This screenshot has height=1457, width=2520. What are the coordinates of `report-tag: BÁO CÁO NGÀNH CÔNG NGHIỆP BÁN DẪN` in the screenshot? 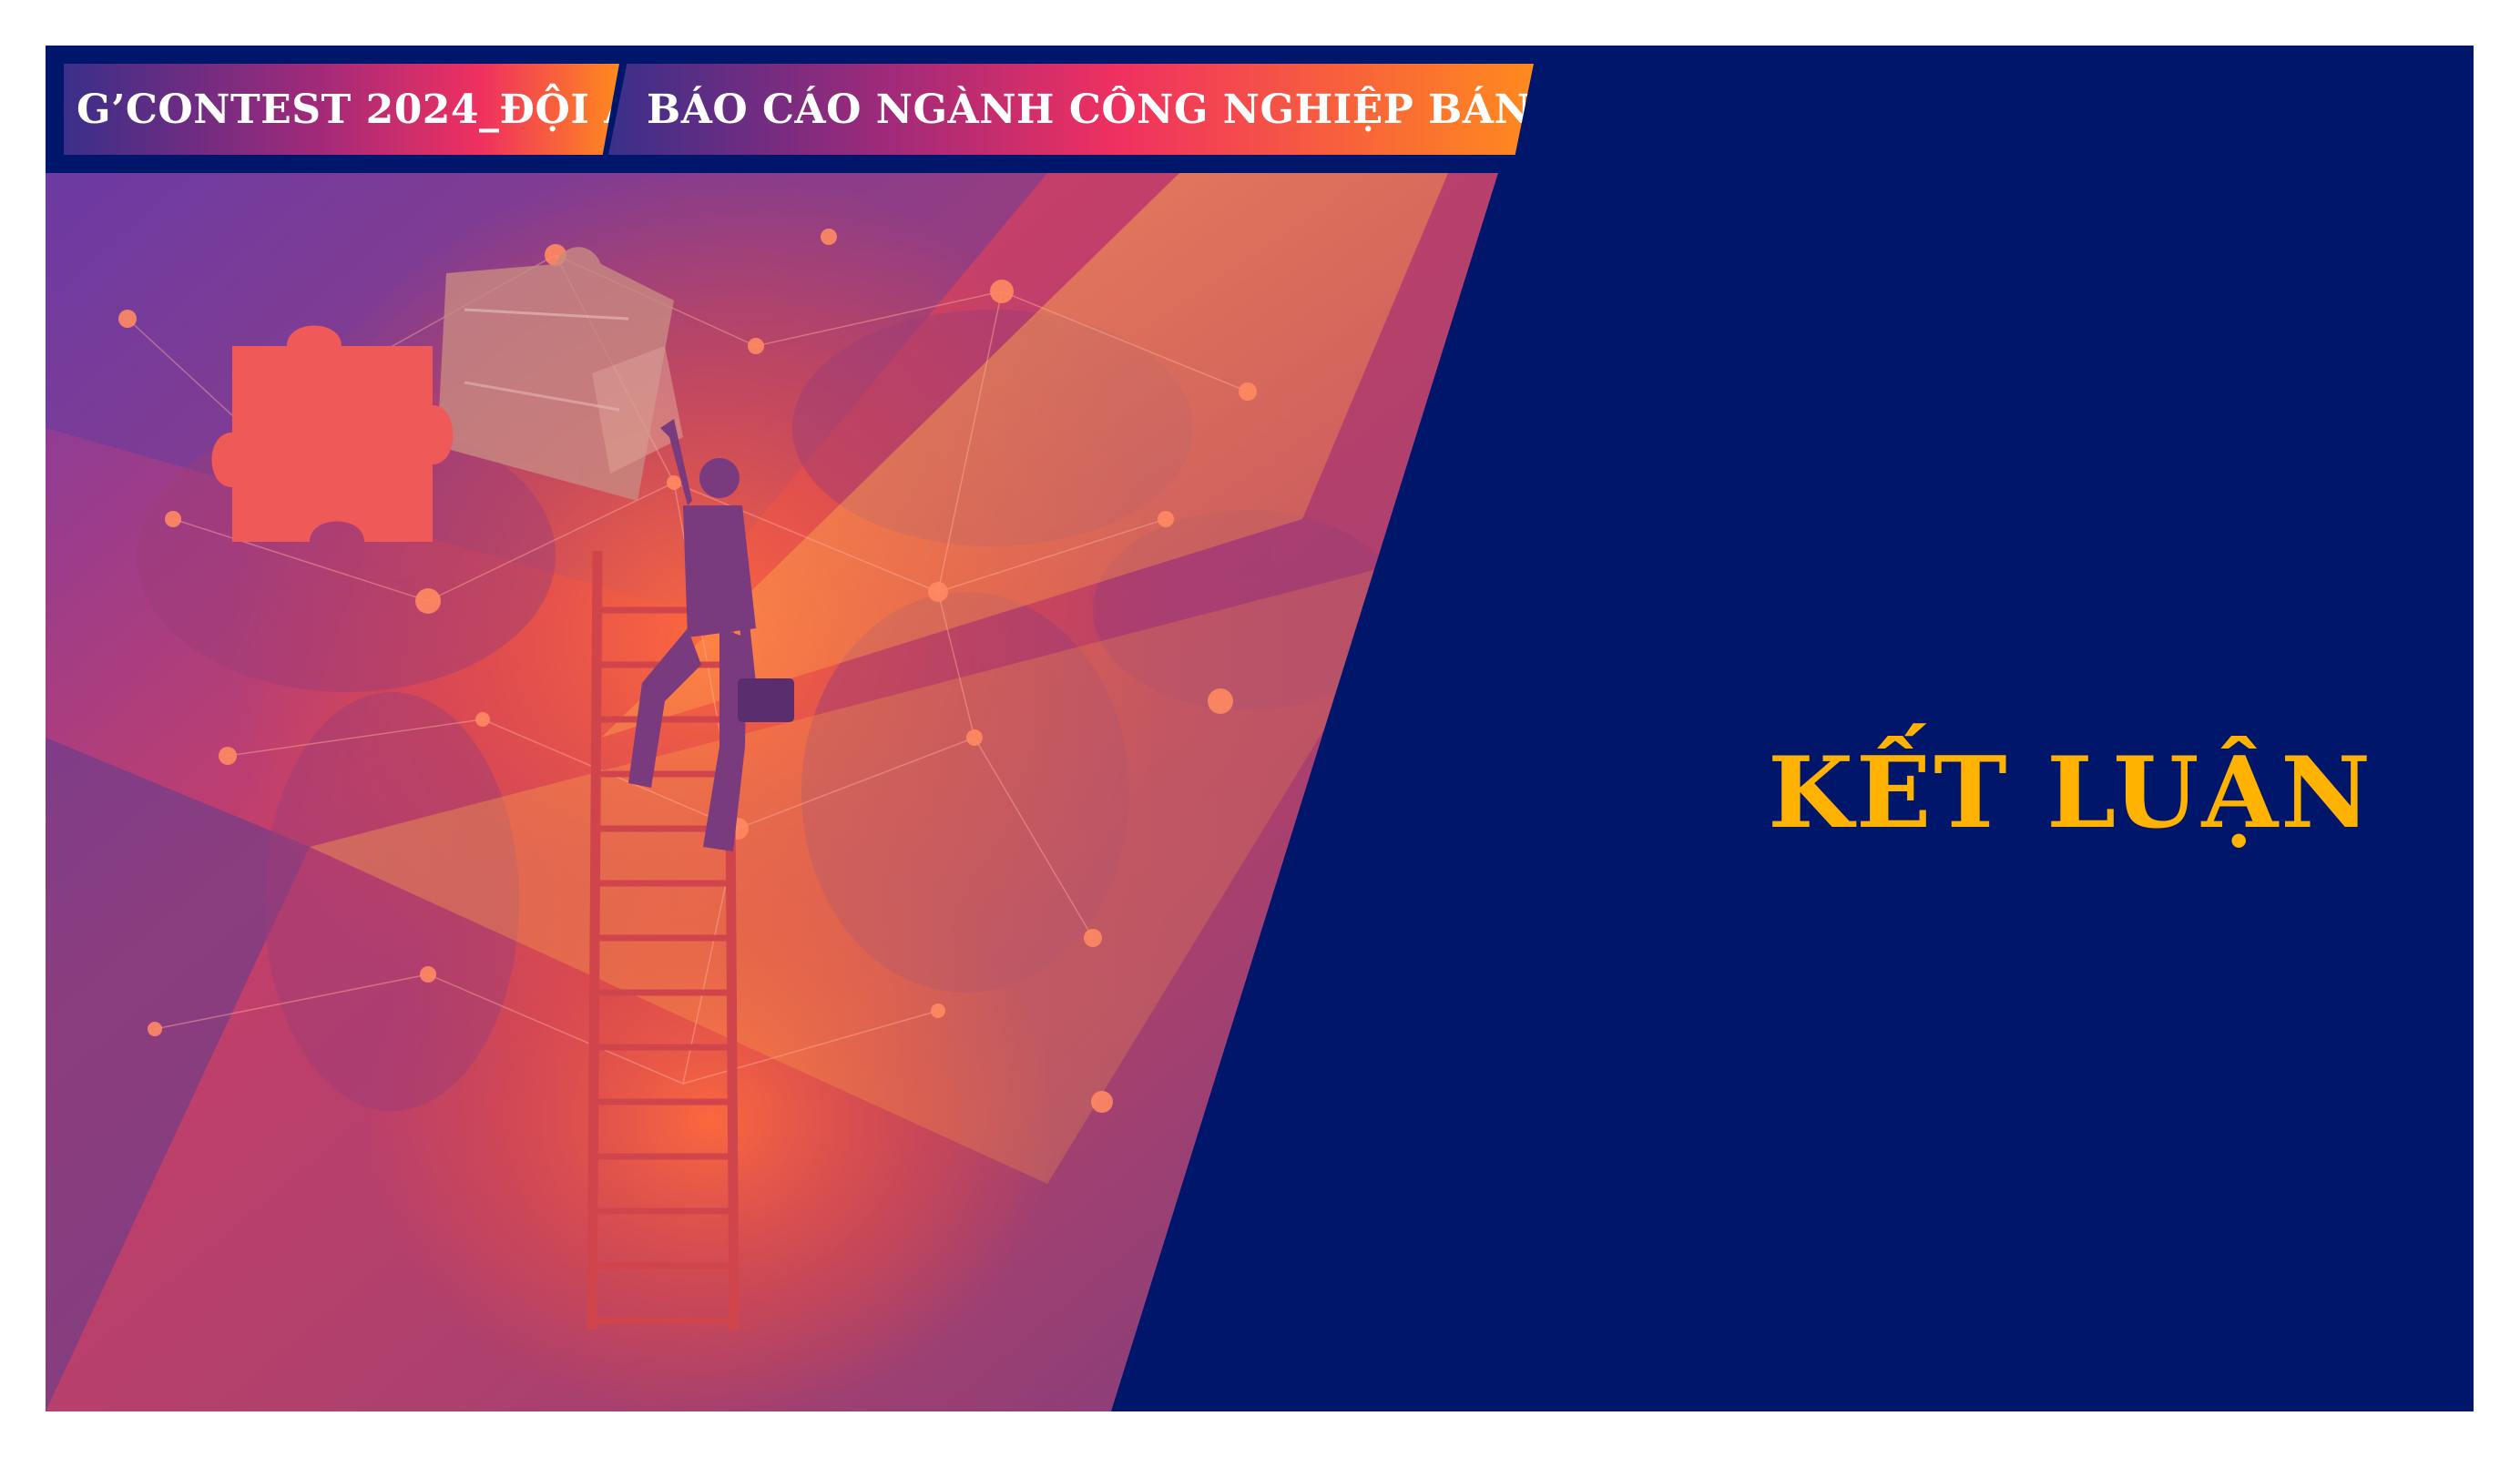 It's located at (1071, 110).